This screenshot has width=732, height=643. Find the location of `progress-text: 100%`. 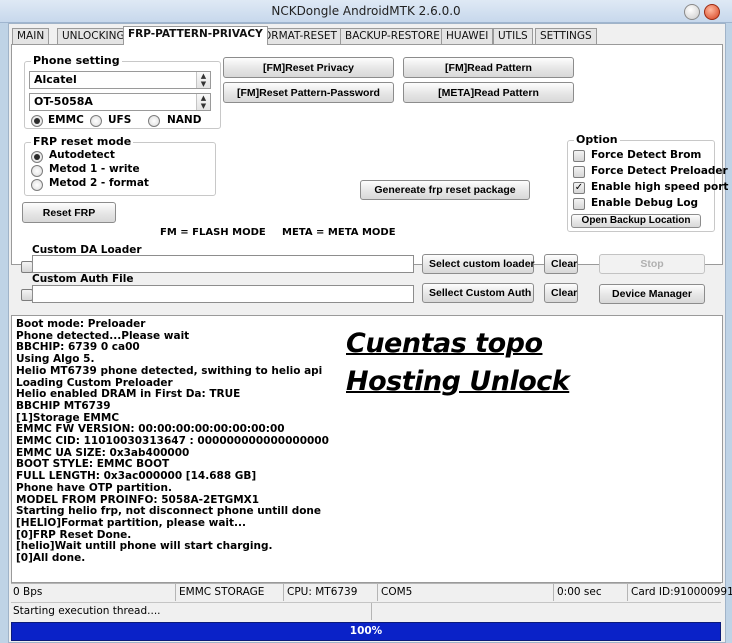

progress-text: 100% is located at coordinates (366, 631).